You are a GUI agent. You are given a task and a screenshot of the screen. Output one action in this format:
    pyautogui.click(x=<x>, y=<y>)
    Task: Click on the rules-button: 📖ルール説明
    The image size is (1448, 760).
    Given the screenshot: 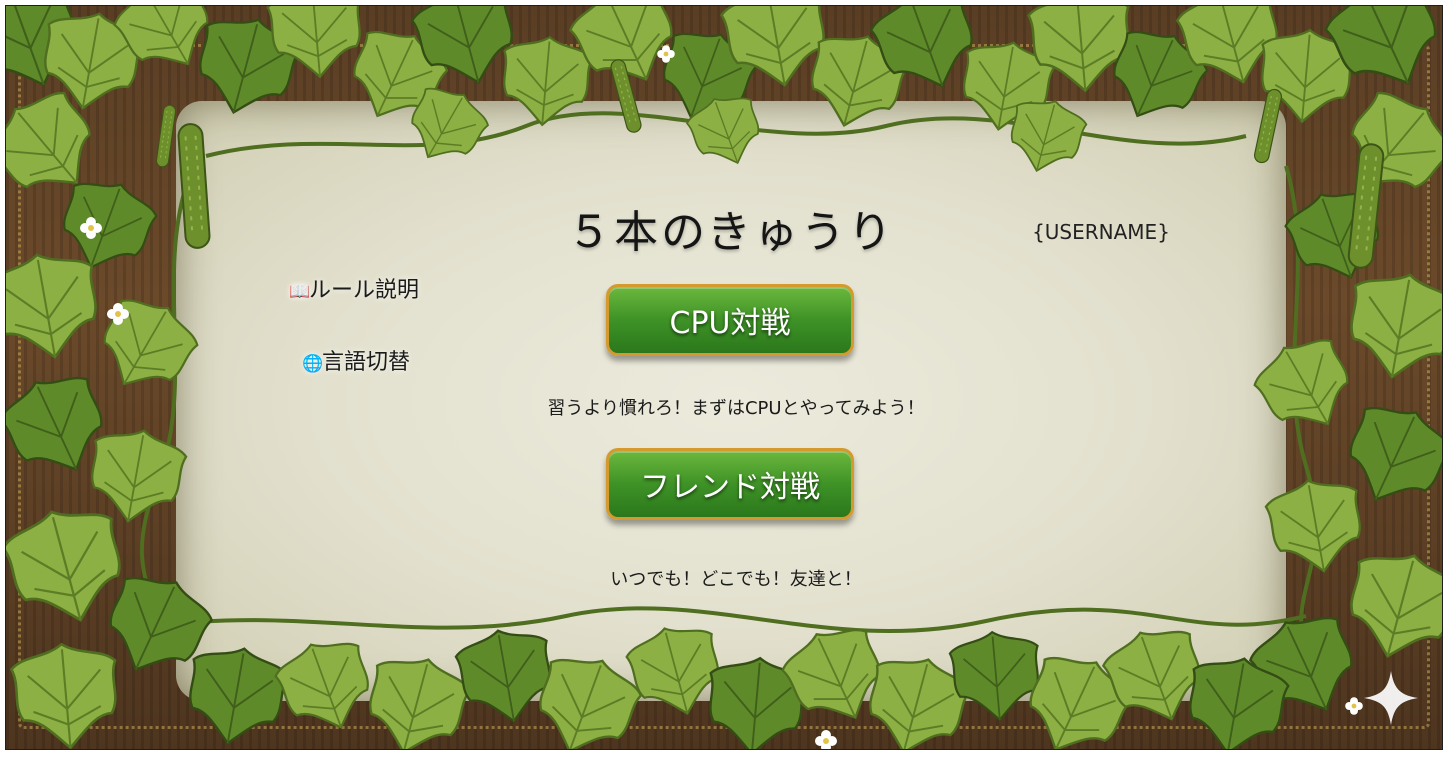 What is the action you would take?
    pyautogui.click(x=354, y=288)
    